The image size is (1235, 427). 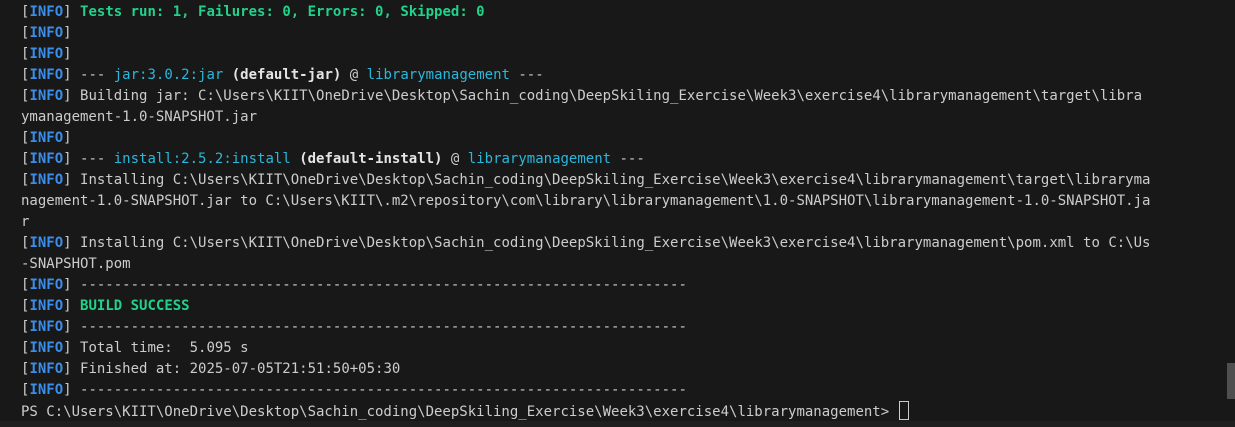 What do you see at coordinates (76, 264) in the screenshot?
I see `line-text: -SNAPSHOT.pom` at bounding box center [76, 264].